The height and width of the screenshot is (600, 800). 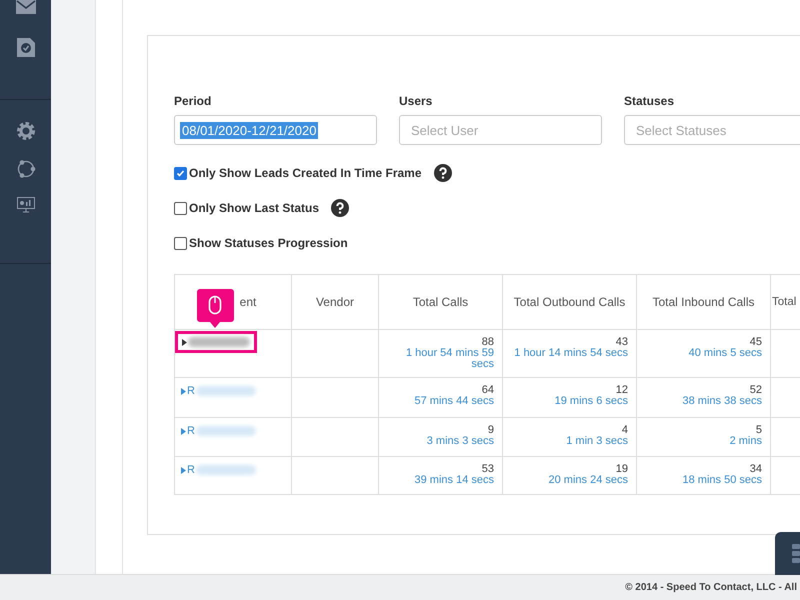 What do you see at coordinates (622, 469) in the screenshot?
I see `call-count: 19` at bounding box center [622, 469].